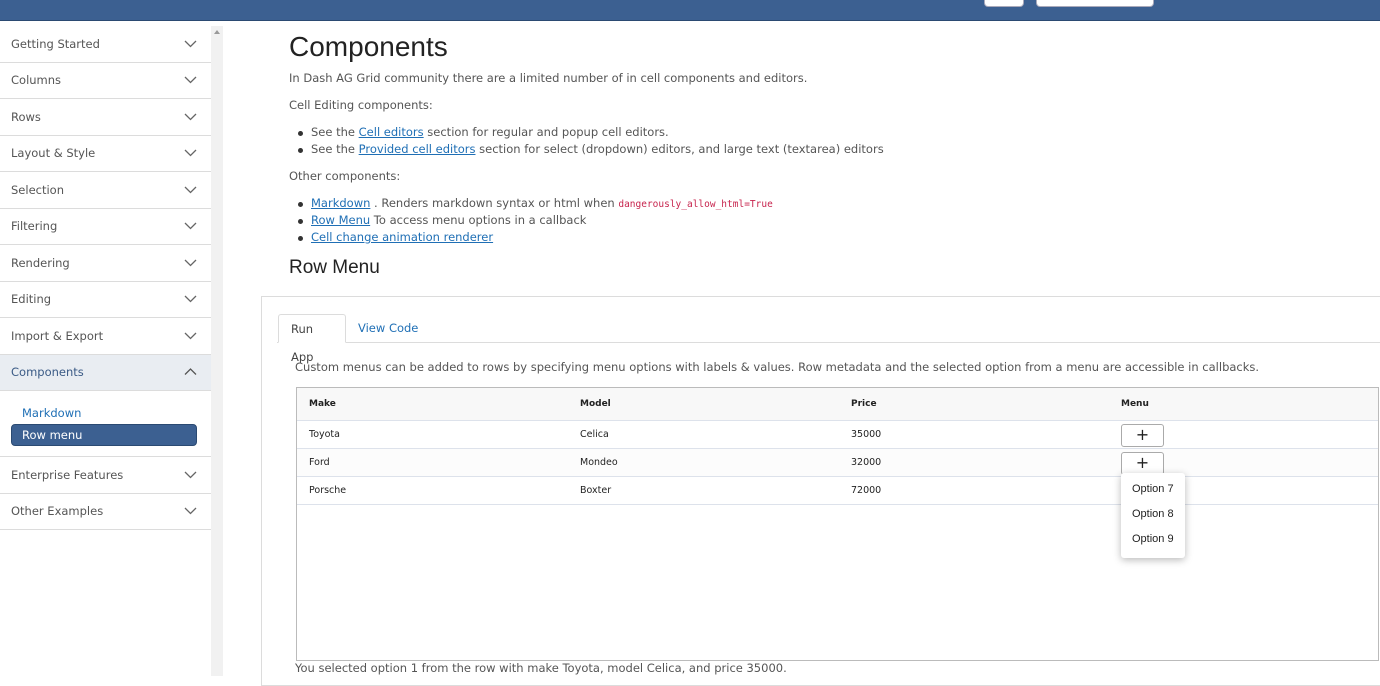 This screenshot has height=686, width=1380. What do you see at coordinates (53, 153) in the screenshot?
I see `sidebar-item-label: Layout & Style` at bounding box center [53, 153].